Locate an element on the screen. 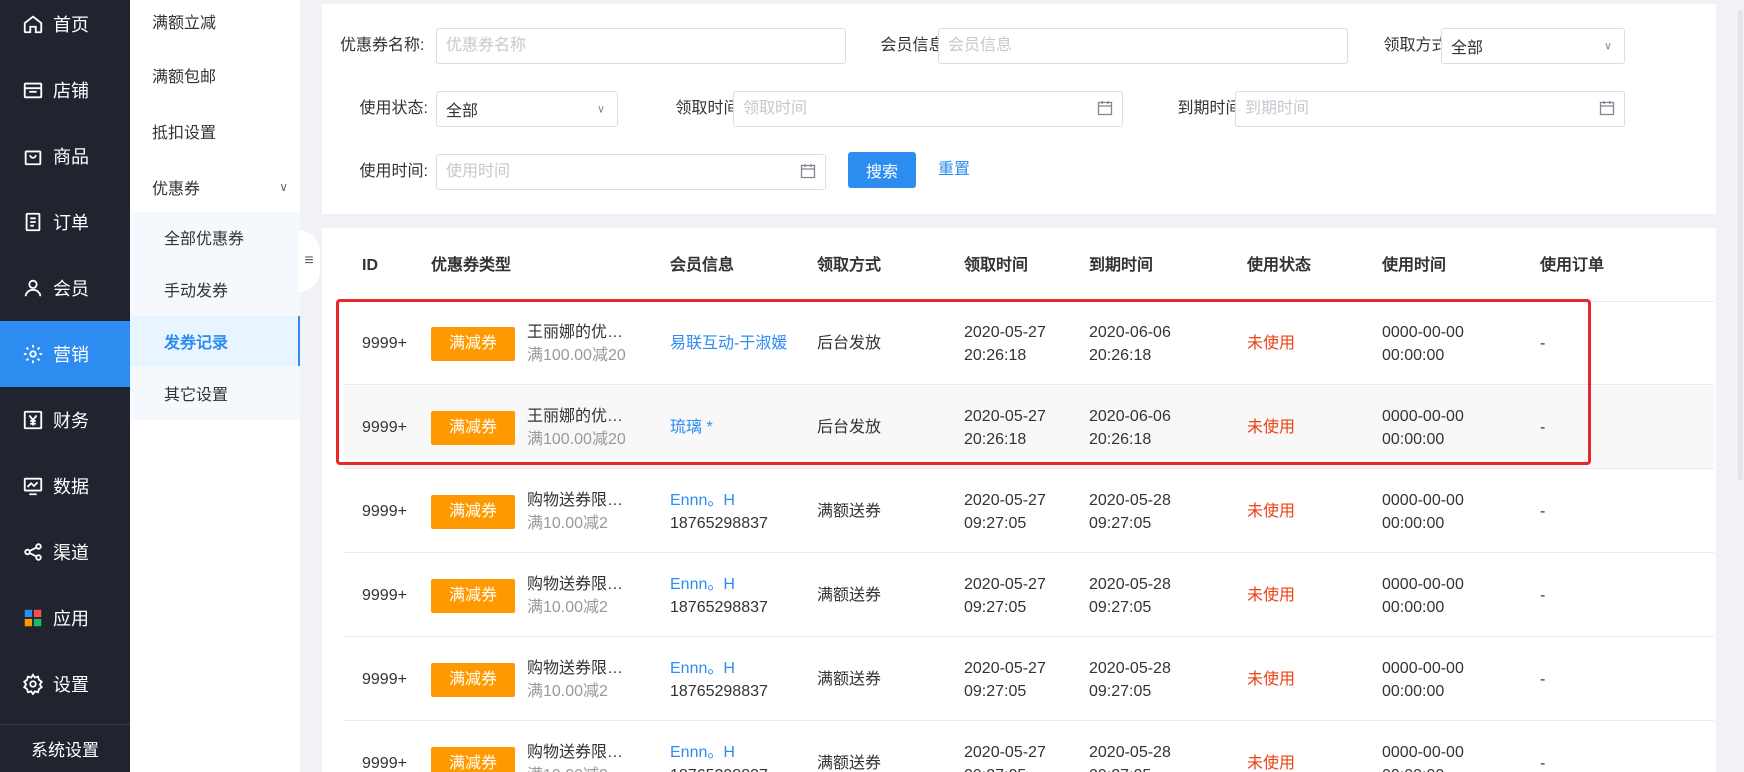 The image size is (1744, 772). expire-time-input is located at coordinates (1430, 109).